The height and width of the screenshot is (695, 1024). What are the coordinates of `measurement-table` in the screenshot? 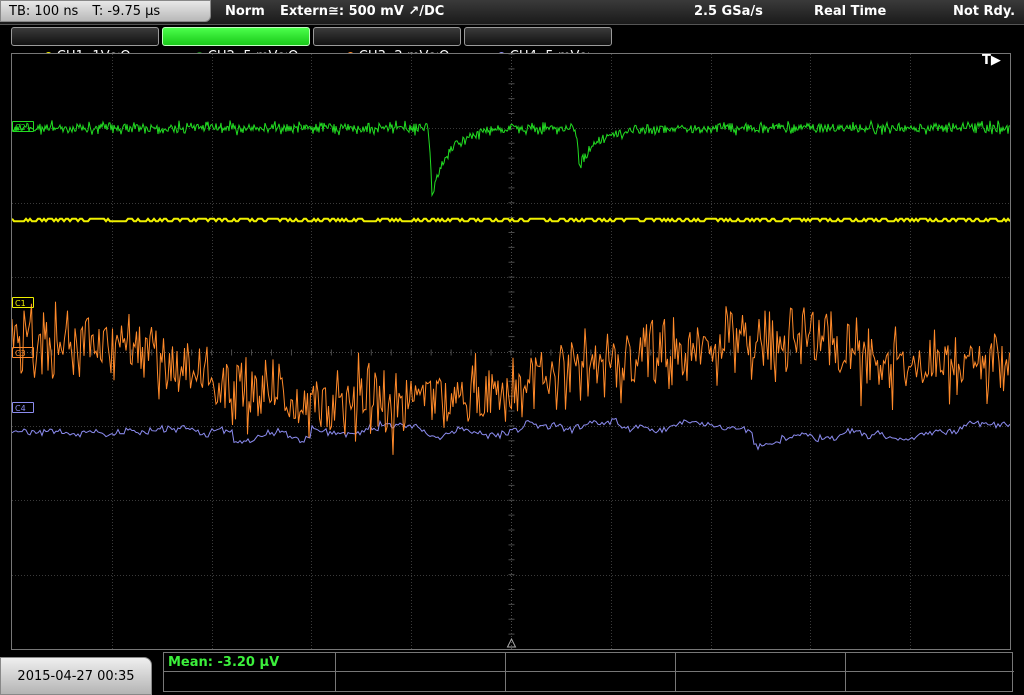 It's located at (588, 672).